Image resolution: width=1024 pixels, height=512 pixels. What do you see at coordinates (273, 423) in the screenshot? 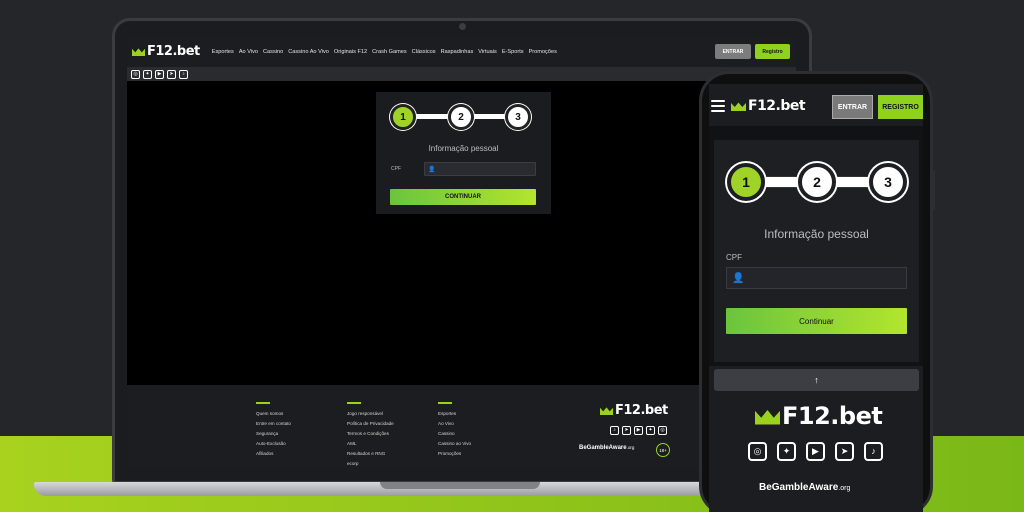
I see `footer-link: Entre em contato` at bounding box center [273, 423].